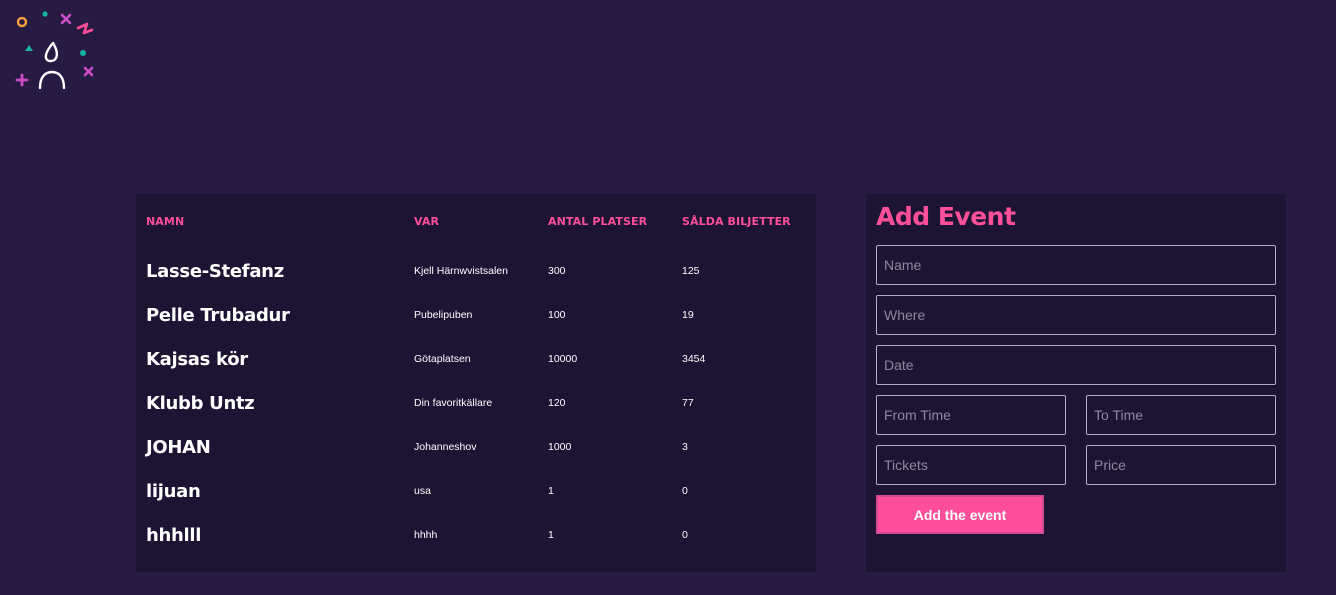  I want to click on event-name: Lasse-Stefanz, so click(215, 271).